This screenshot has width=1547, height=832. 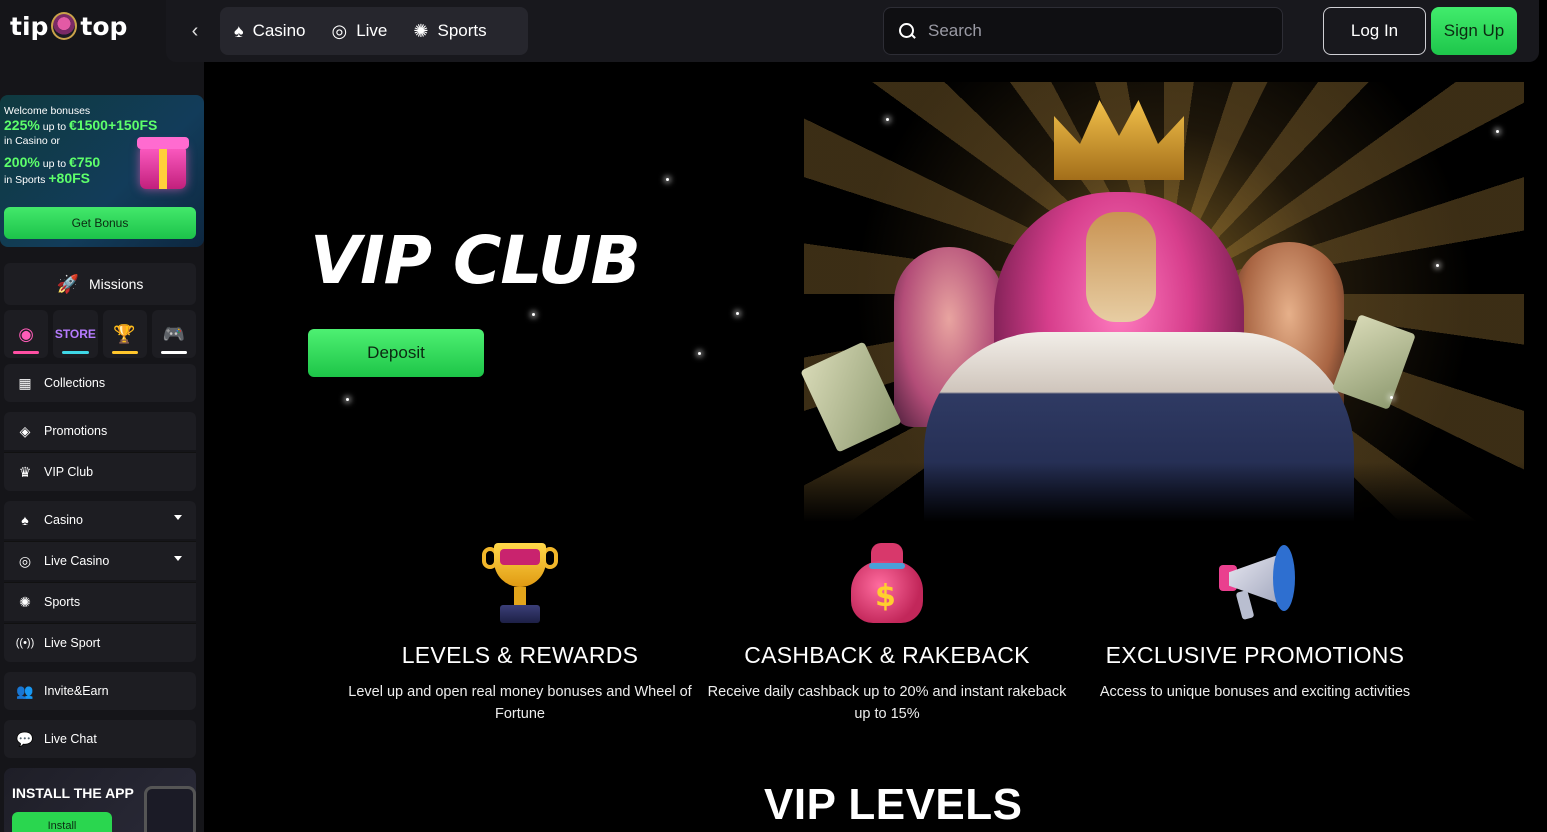 What do you see at coordinates (68, 26) in the screenshot?
I see `logo: tip top` at bounding box center [68, 26].